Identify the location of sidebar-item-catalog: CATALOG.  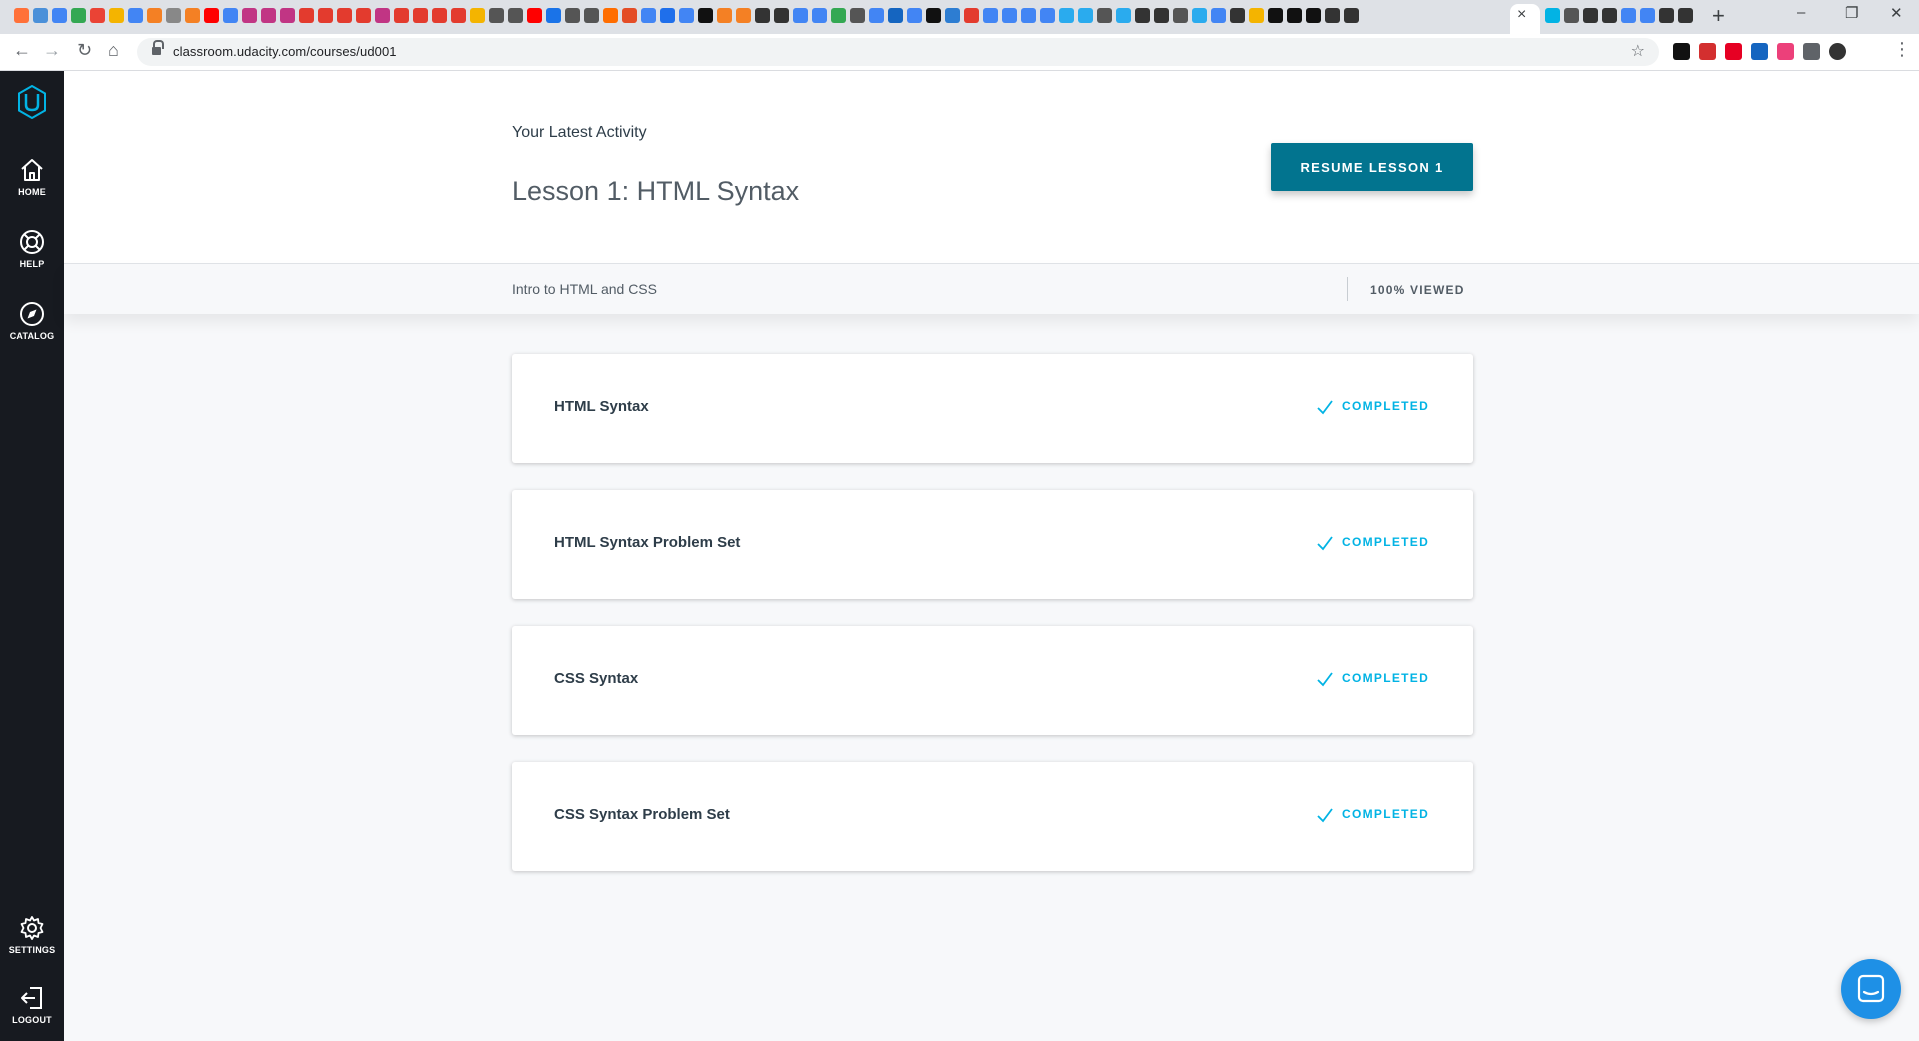
(32, 320).